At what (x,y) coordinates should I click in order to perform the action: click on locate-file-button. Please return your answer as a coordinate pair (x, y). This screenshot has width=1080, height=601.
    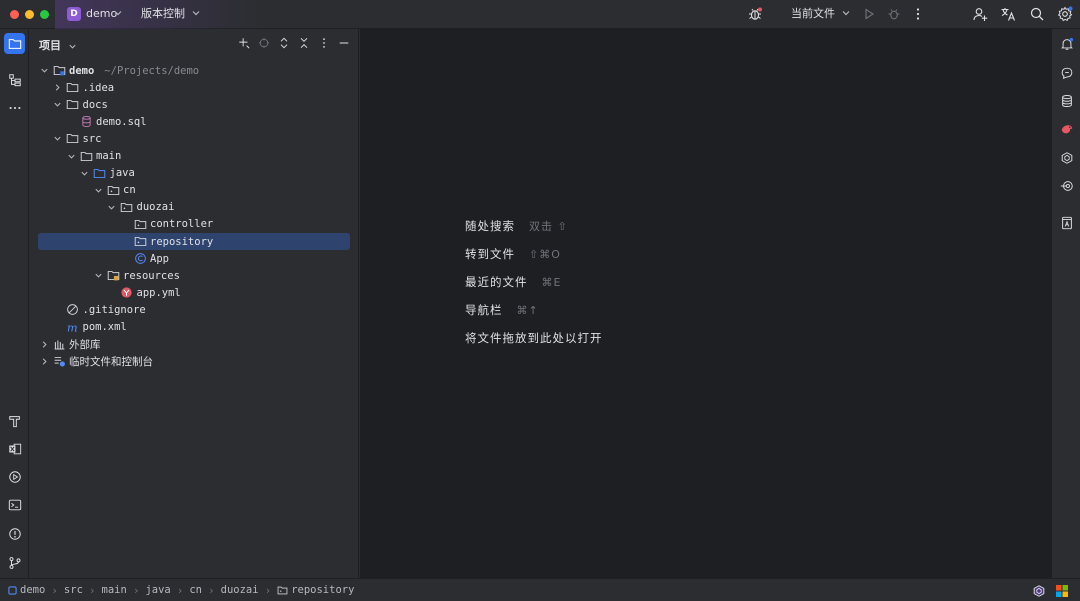
    Looking at the image, I should click on (264, 43).